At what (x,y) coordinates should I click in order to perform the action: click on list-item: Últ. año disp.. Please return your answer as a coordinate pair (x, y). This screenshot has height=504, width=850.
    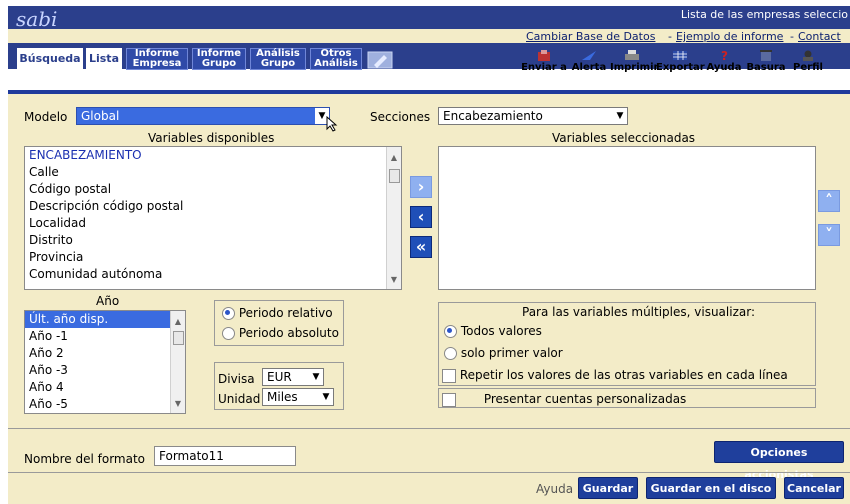
    Looking at the image, I should click on (105, 319).